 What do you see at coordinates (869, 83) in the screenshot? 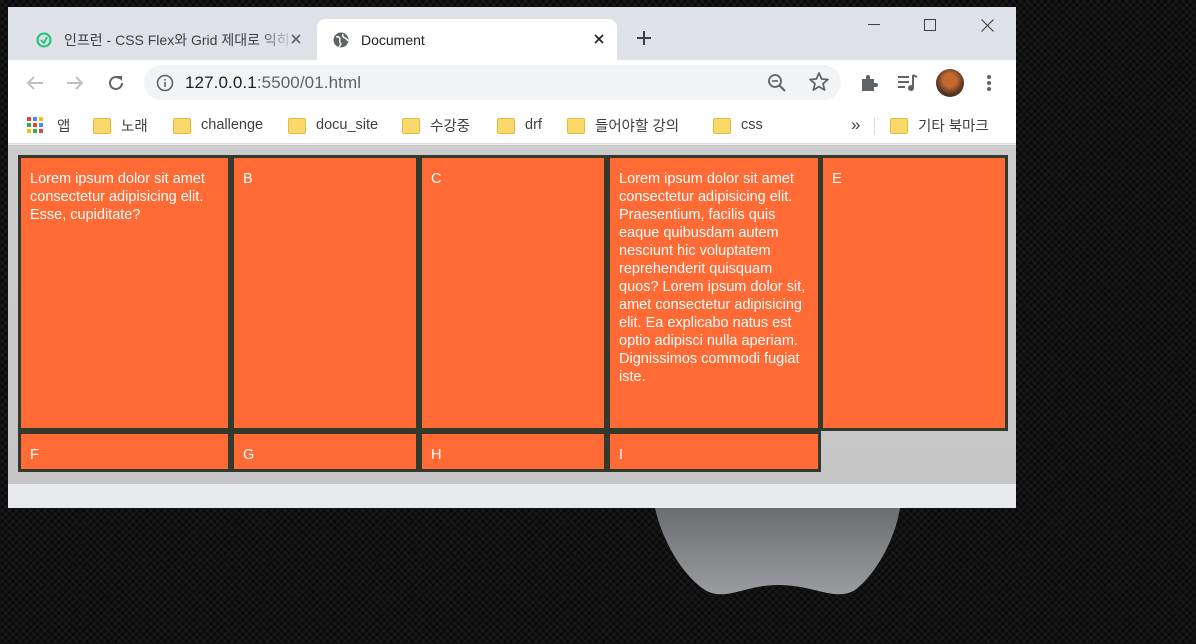
I see `extensions-puzzle-icon` at bounding box center [869, 83].